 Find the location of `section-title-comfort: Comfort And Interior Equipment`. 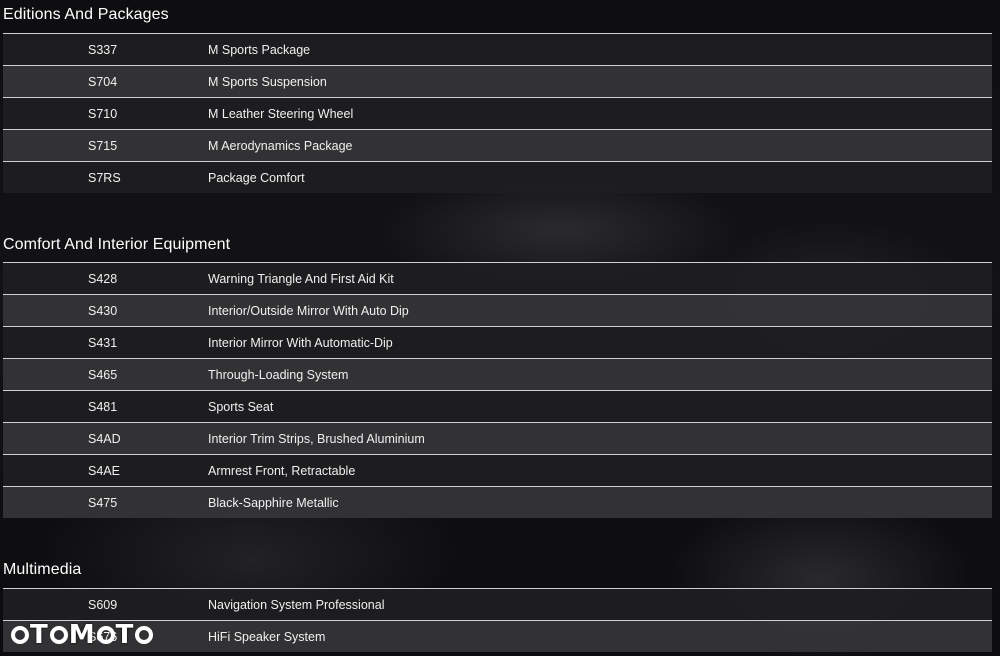

section-title-comfort: Comfort And Interior Equipment is located at coordinates (117, 244).